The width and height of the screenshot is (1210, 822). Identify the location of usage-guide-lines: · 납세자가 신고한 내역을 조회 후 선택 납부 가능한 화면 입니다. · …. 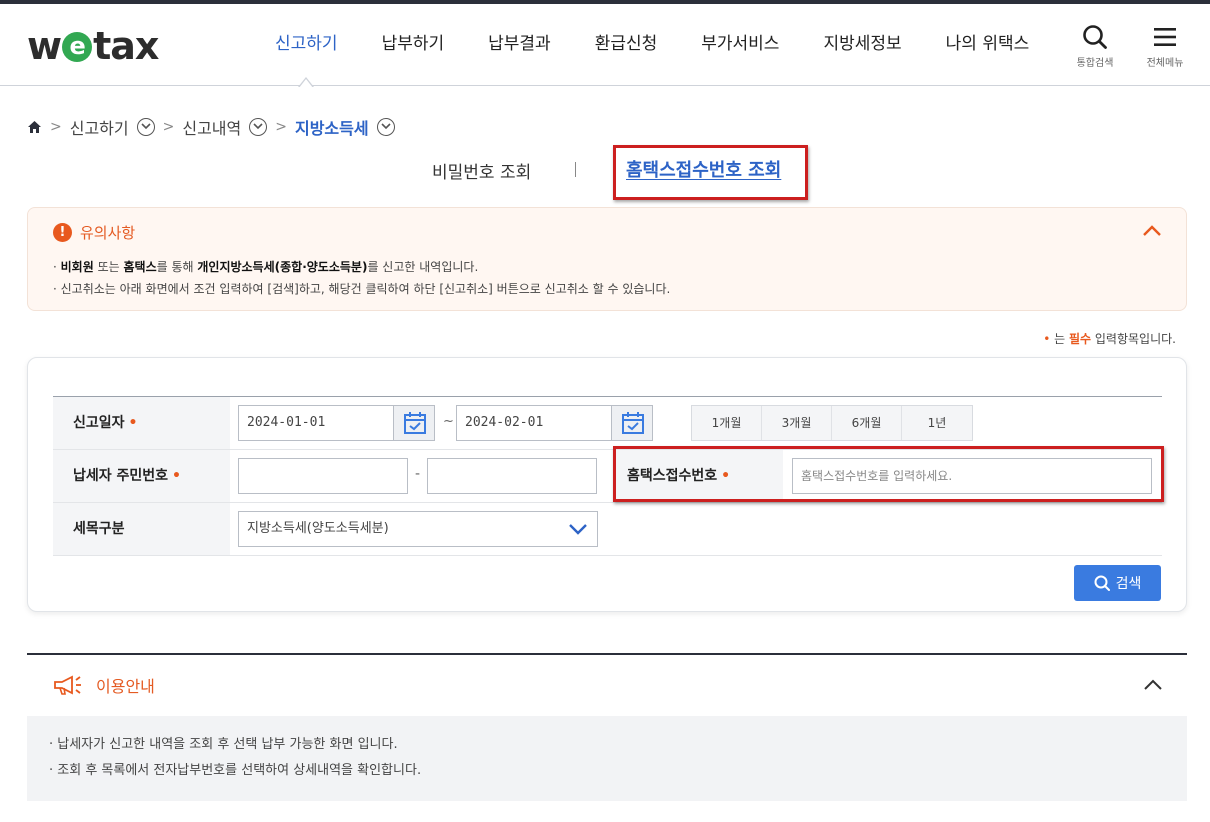
(235, 758).